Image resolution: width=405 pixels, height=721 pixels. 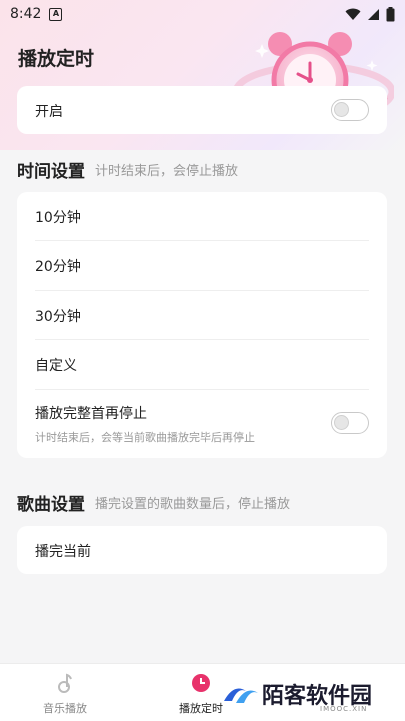 I want to click on option-finish-current: 播完当前, so click(x=63, y=551).